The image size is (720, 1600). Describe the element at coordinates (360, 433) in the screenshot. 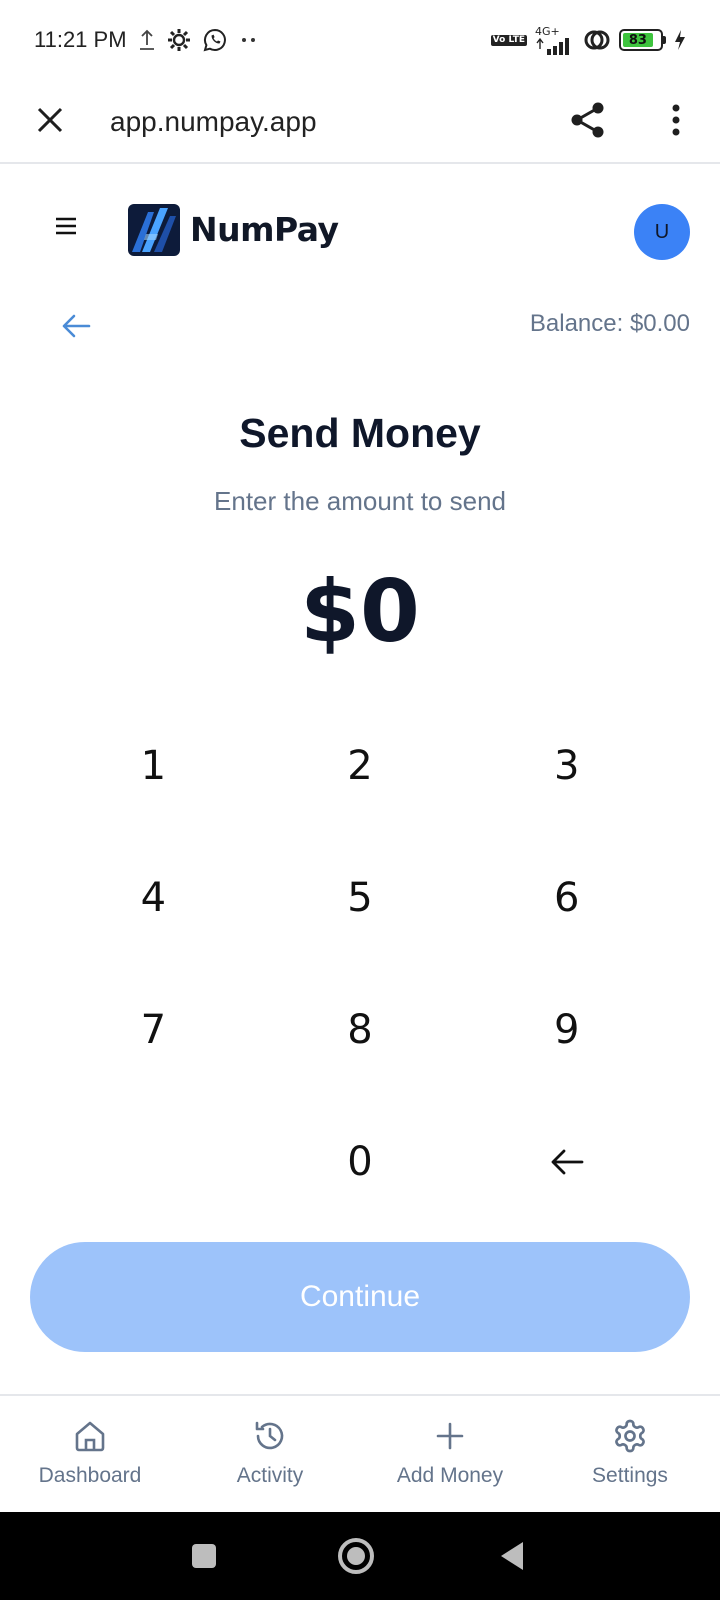

I see `page-title: Send Money` at that location.